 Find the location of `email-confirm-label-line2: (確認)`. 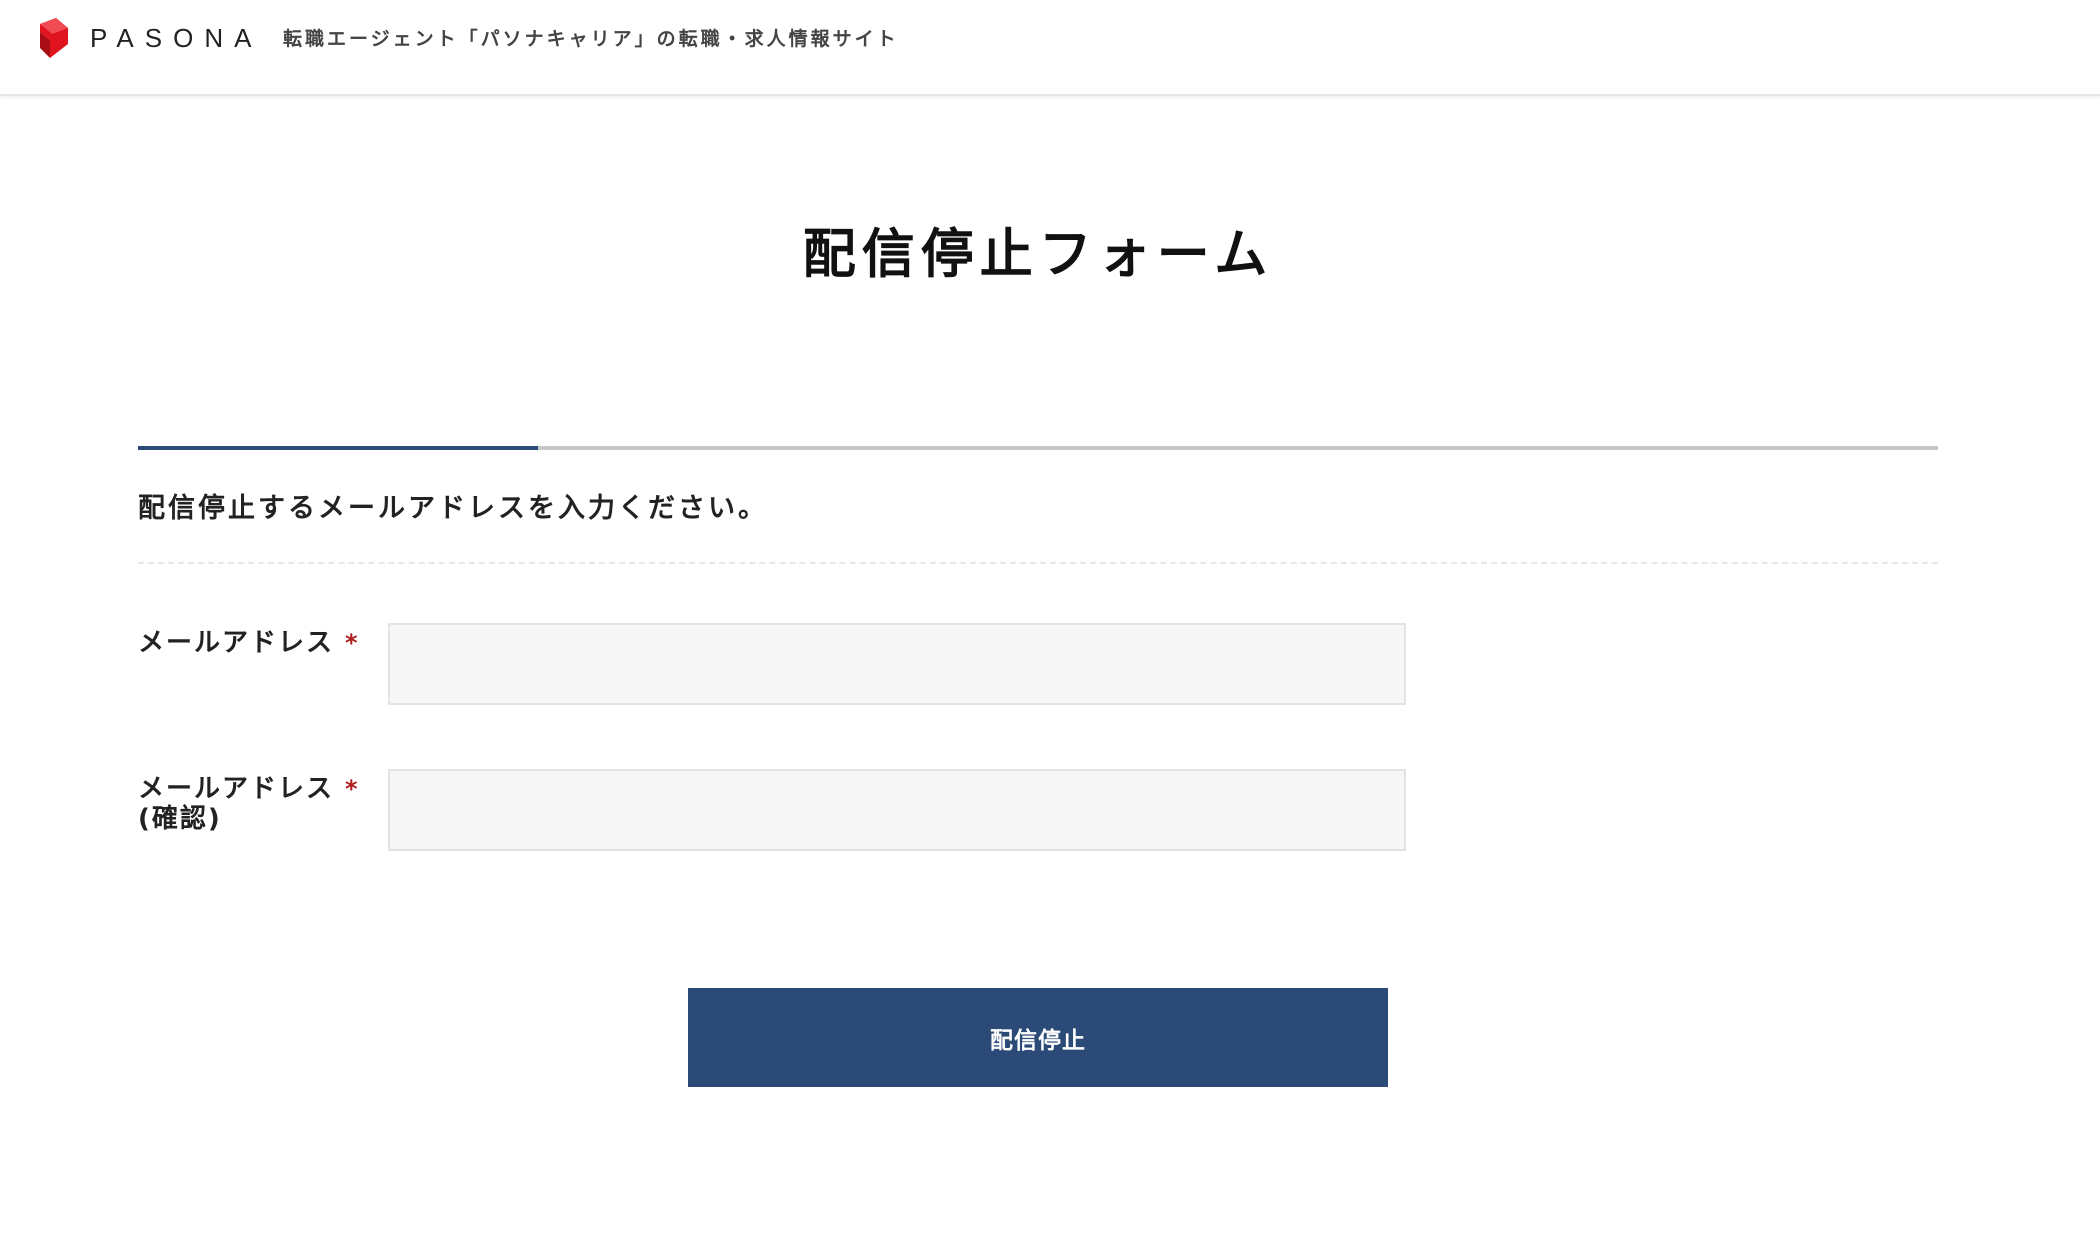

email-confirm-label-line2: (確認) is located at coordinates (180, 819).